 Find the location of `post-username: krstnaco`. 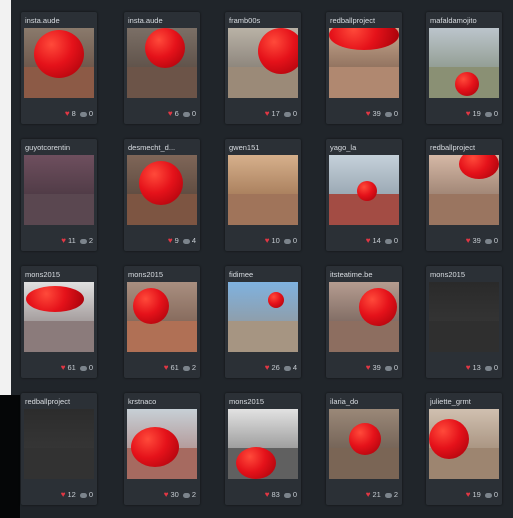

post-username: krstnaco is located at coordinates (163, 401).